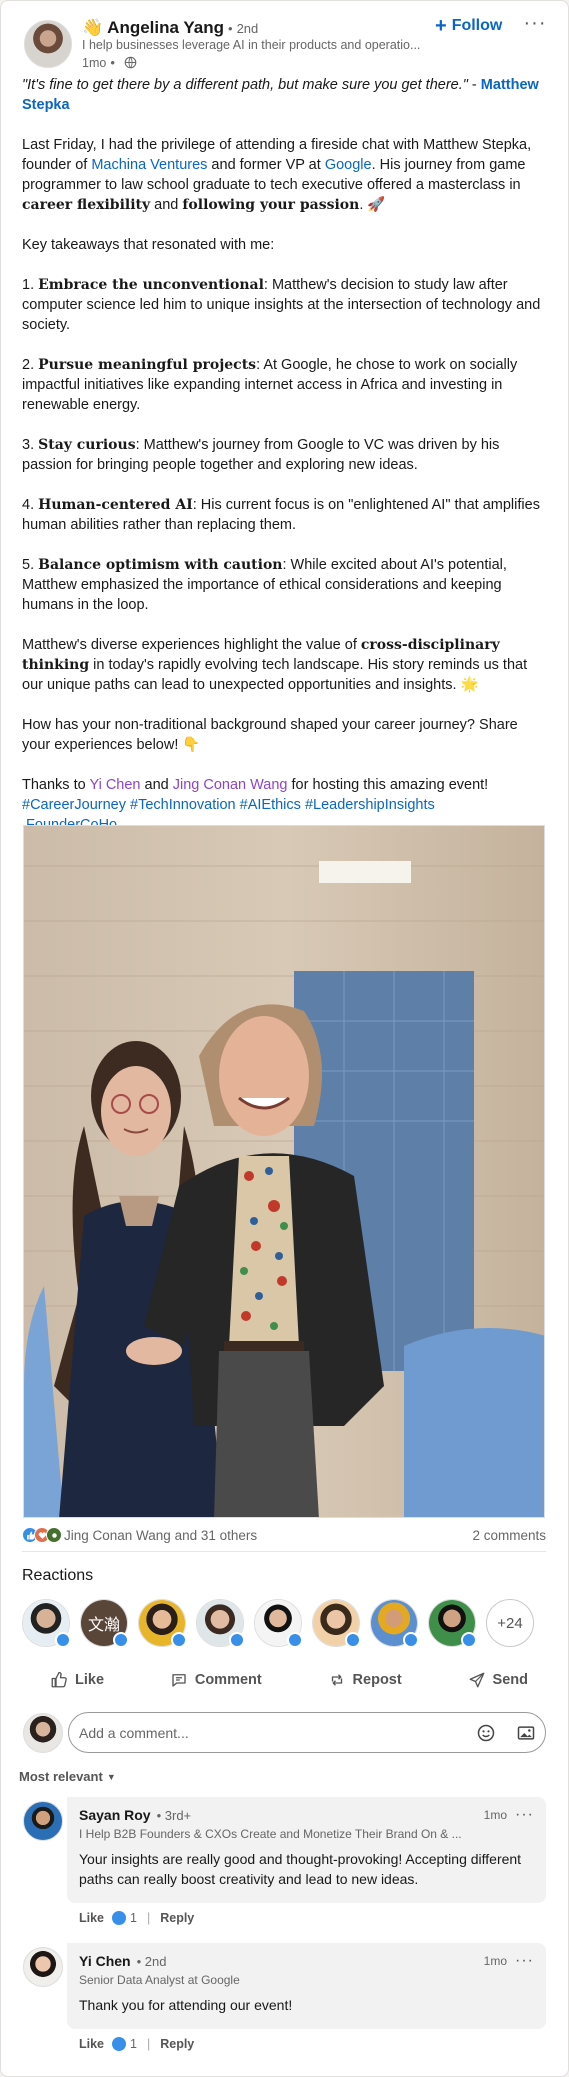 The image size is (569, 2077). Describe the element at coordinates (372, 205) in the screenshot. I see `intro-text: . 🚀` at that location.